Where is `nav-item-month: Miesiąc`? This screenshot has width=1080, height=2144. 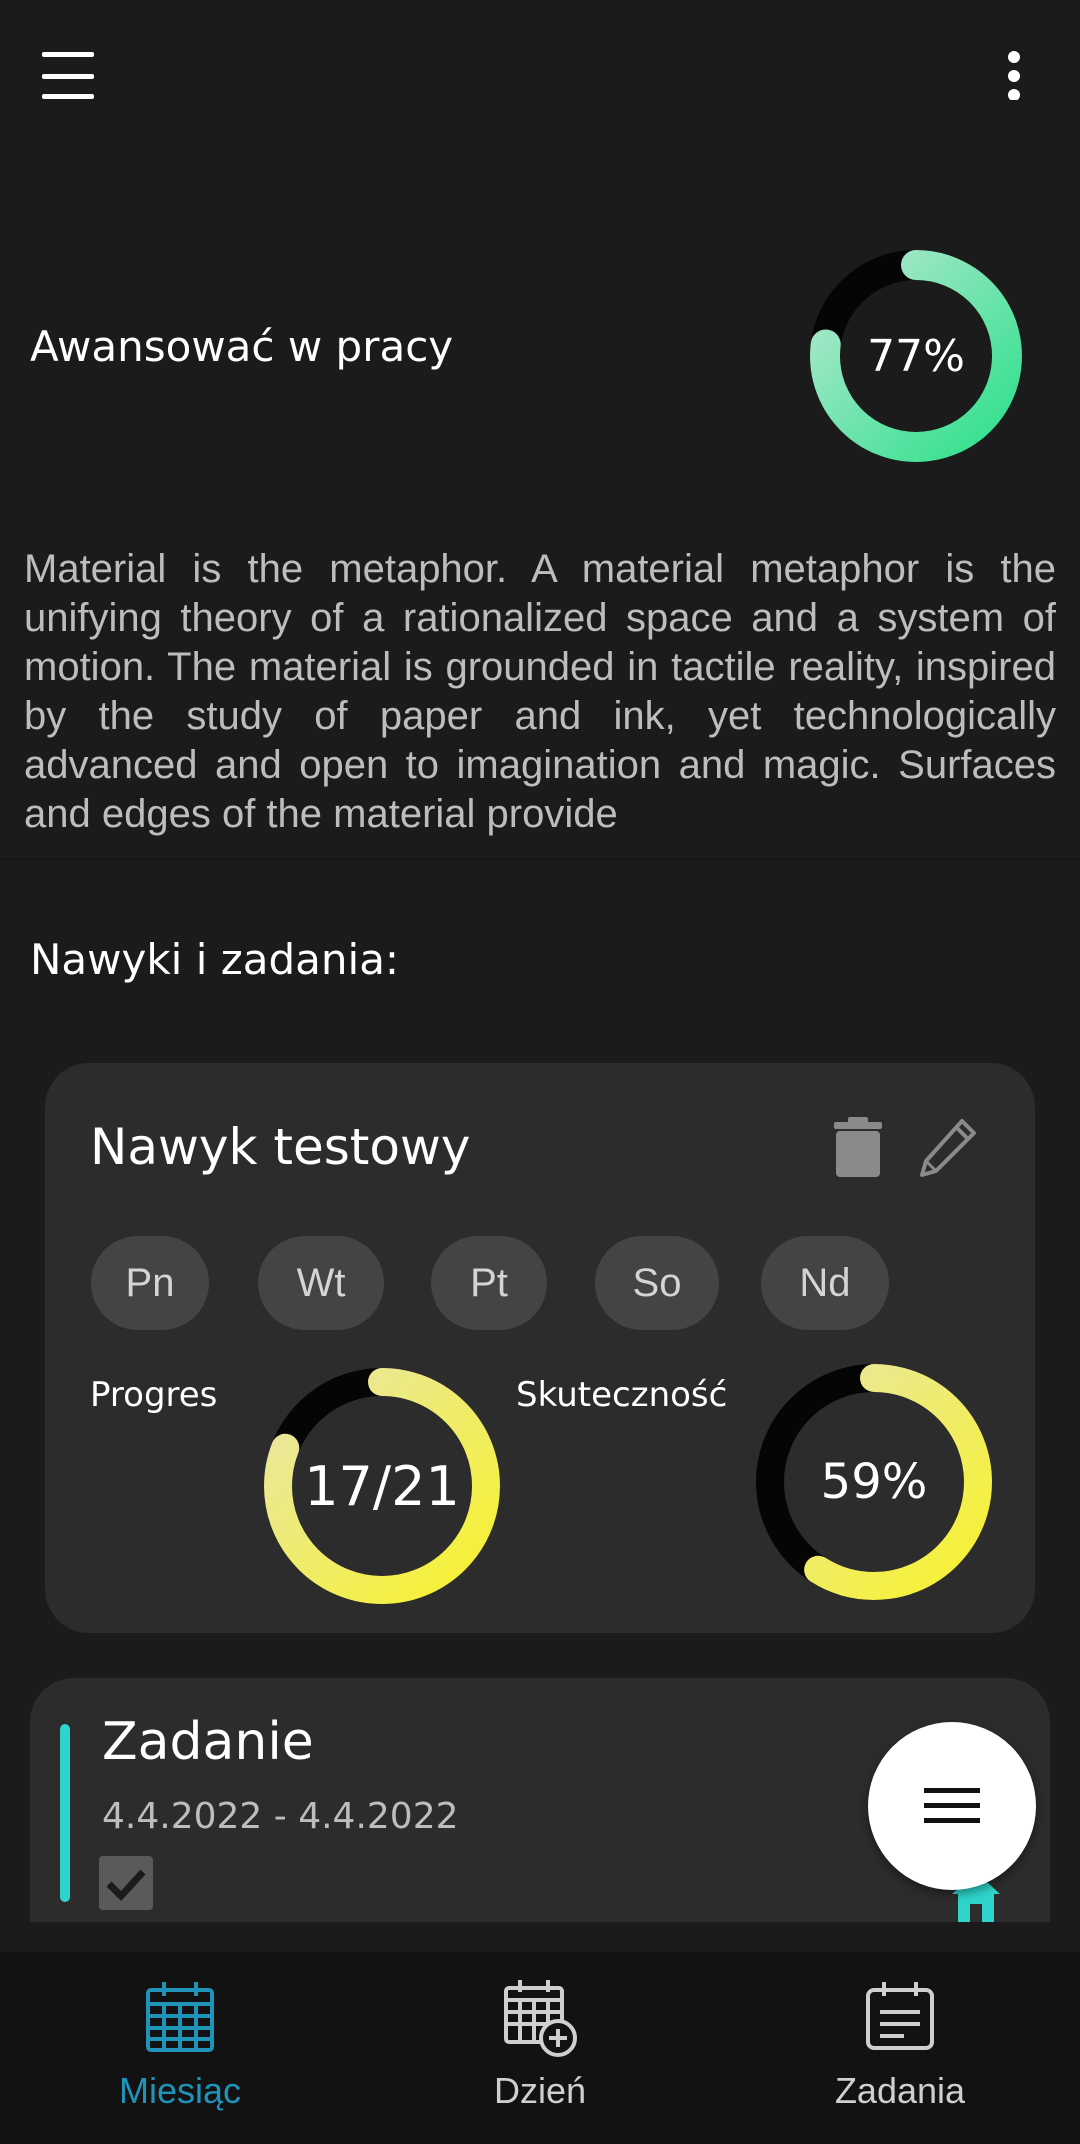
nav-item-month: Miesiąc is located at coordinates (180, 2048).